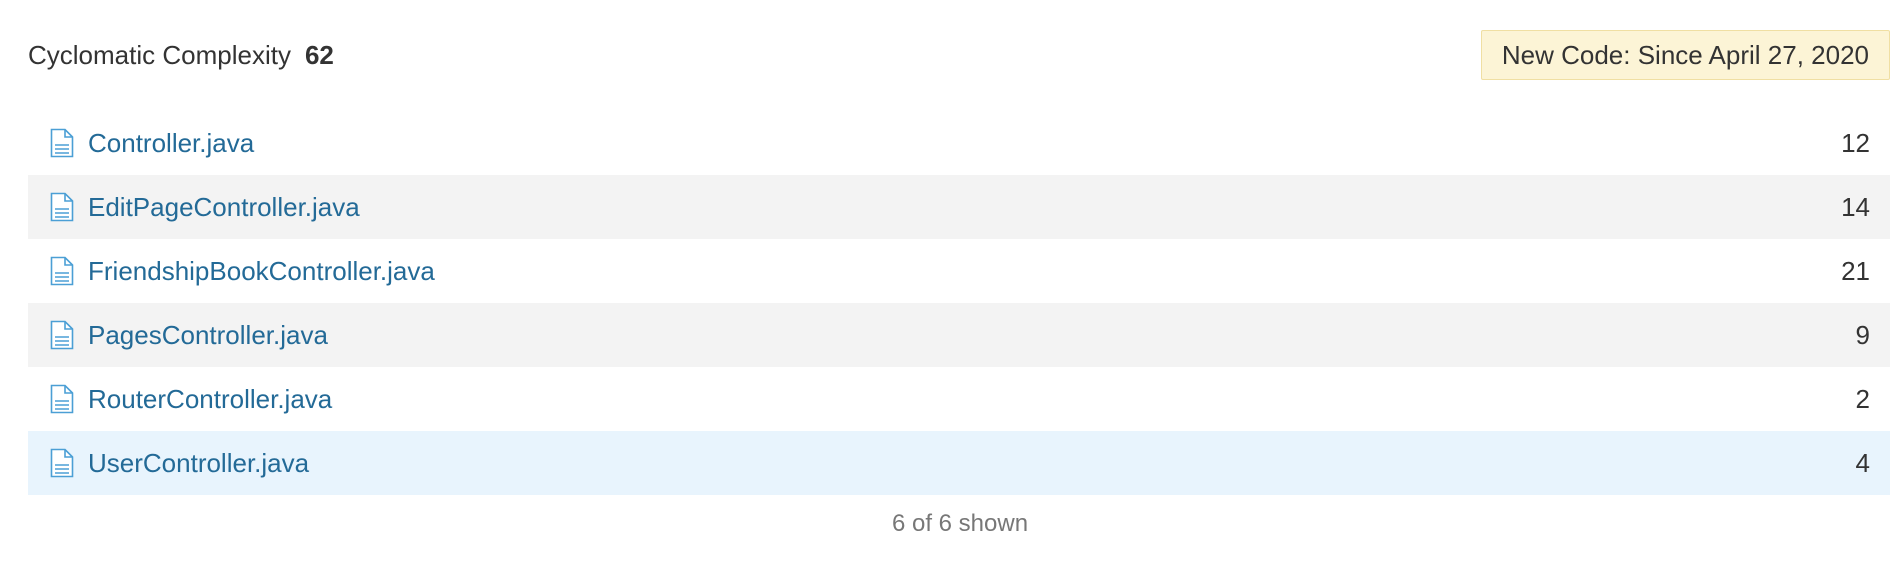 The width and height of the screenshot is (1898, 562). What do you see at coordinates (171, 143) in the screenshot?
I see `file-name-link: Controller.java` at bounding box center [171, 143].